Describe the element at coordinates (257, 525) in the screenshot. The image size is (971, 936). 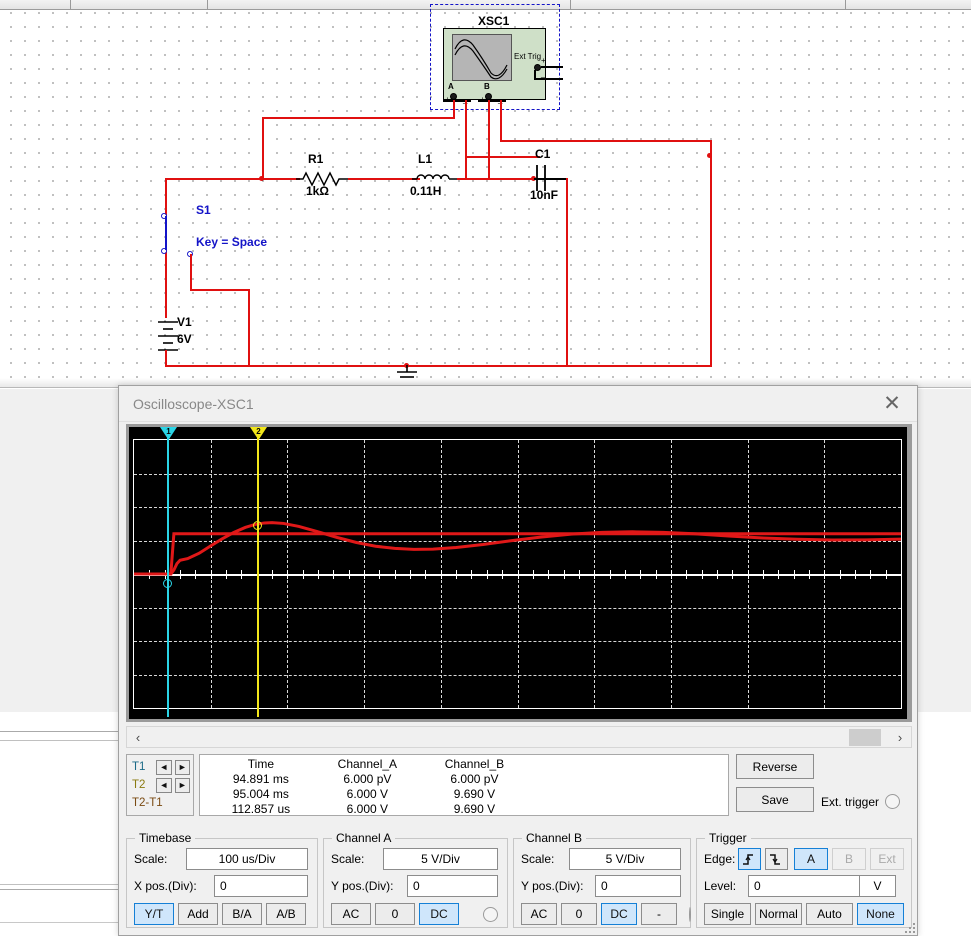
I see `cursor-t2-knob` at that location.